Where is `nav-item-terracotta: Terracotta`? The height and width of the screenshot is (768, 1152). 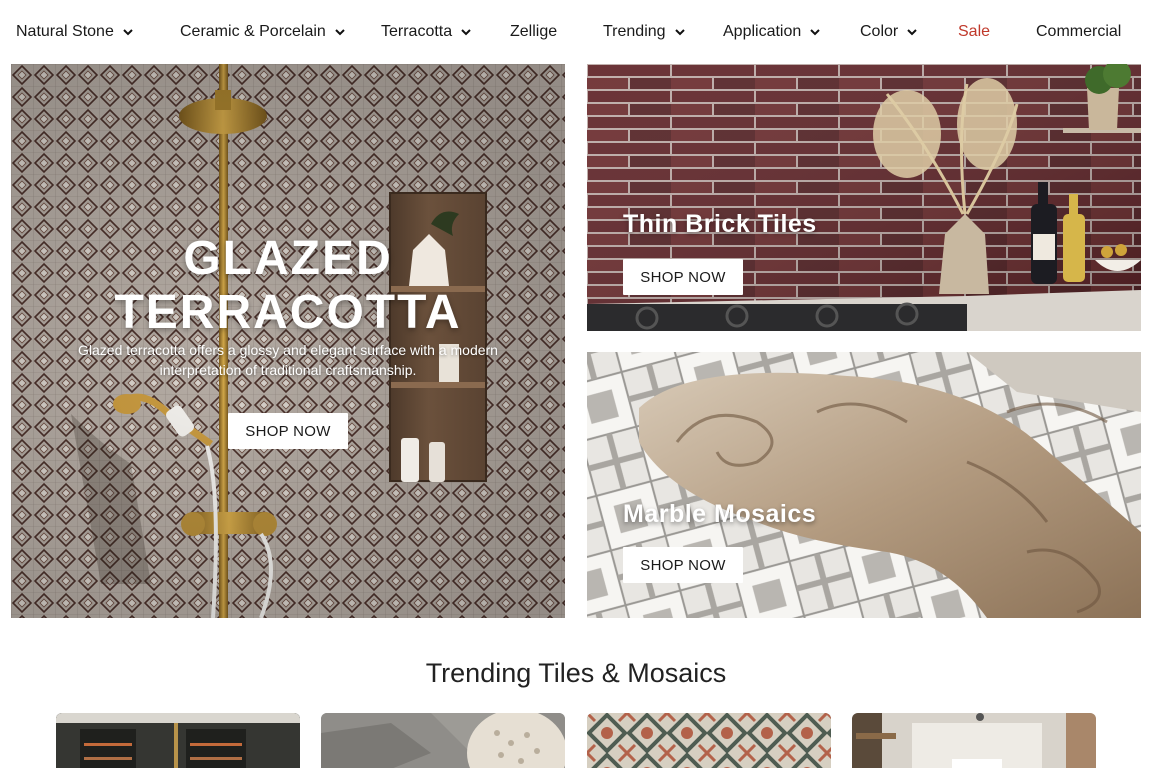
nav-item-terracotta: Terracotta is located at coordinates (426, 32).